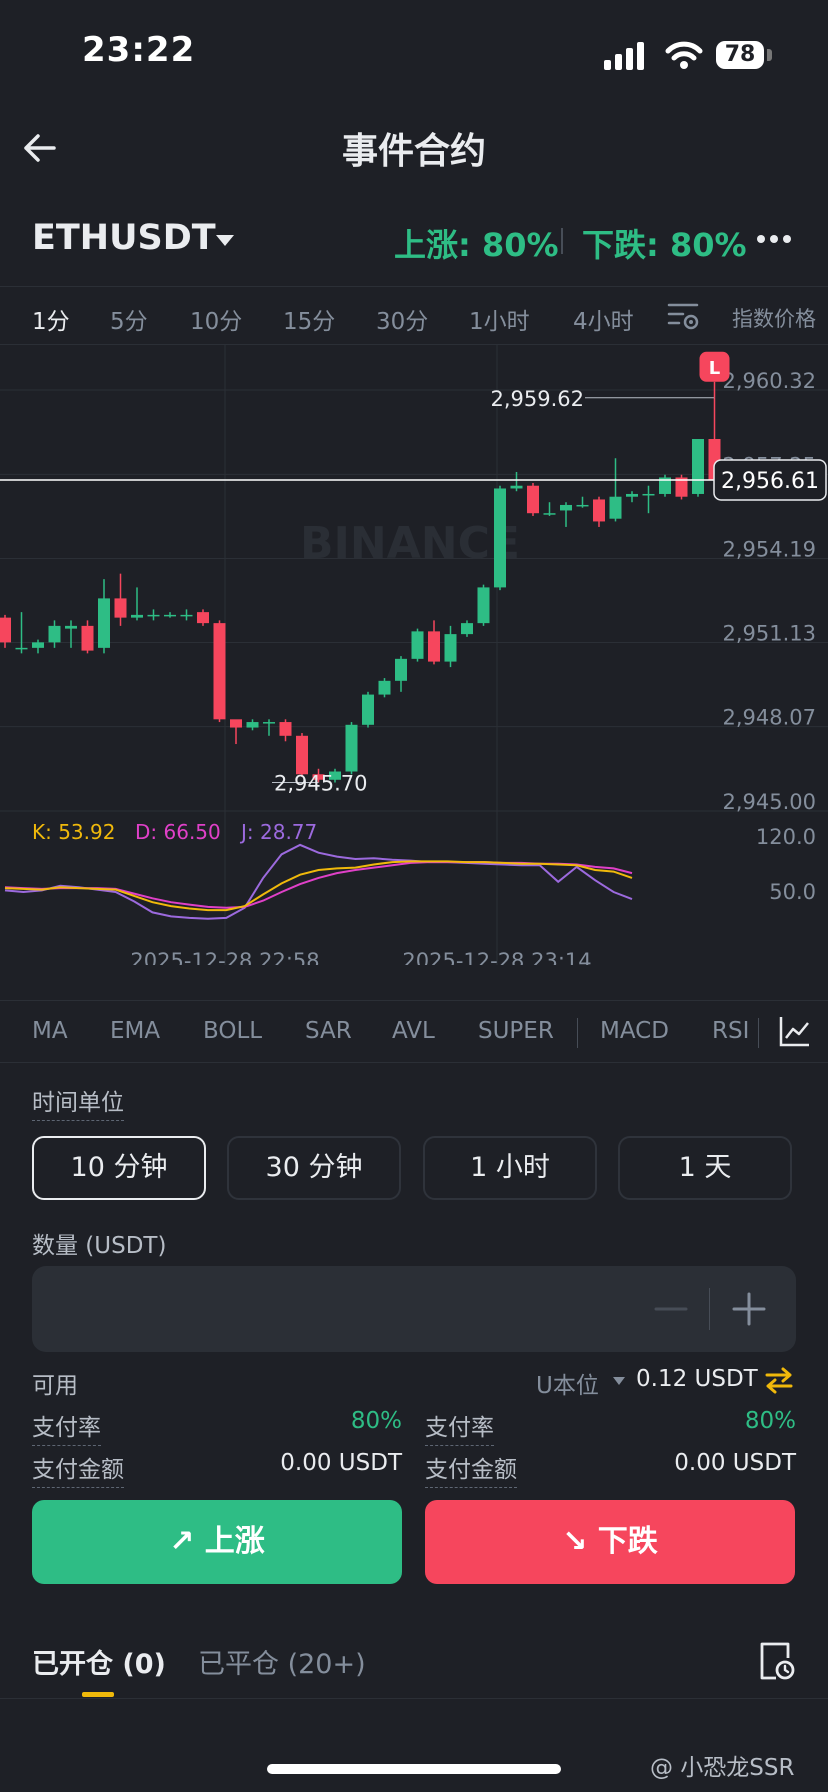 This screenshot has height=1792, width=828. What do you see at coordinates (684, 55) in the screenshot?
I see `wifi-icon` at bounding box center [684, 55].